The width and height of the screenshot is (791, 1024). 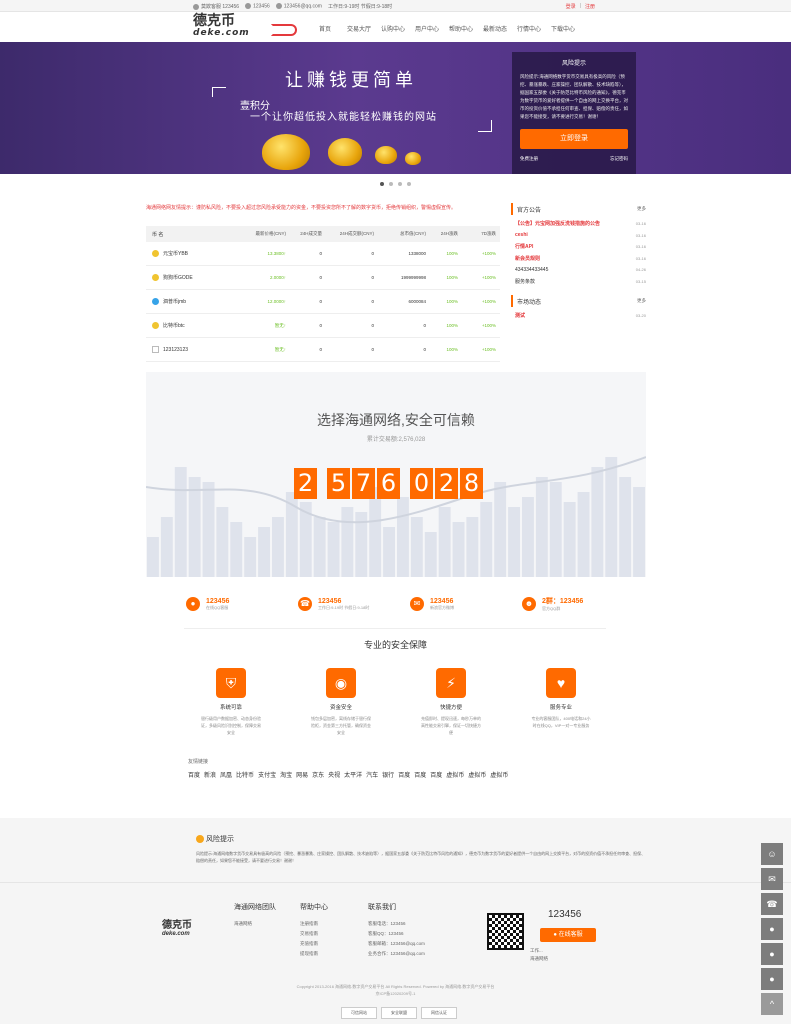 What do you see at coordinates (563, 601) in the screenshot?
I see `contact-value: 2群：123456` at bounding box center [563, 601].